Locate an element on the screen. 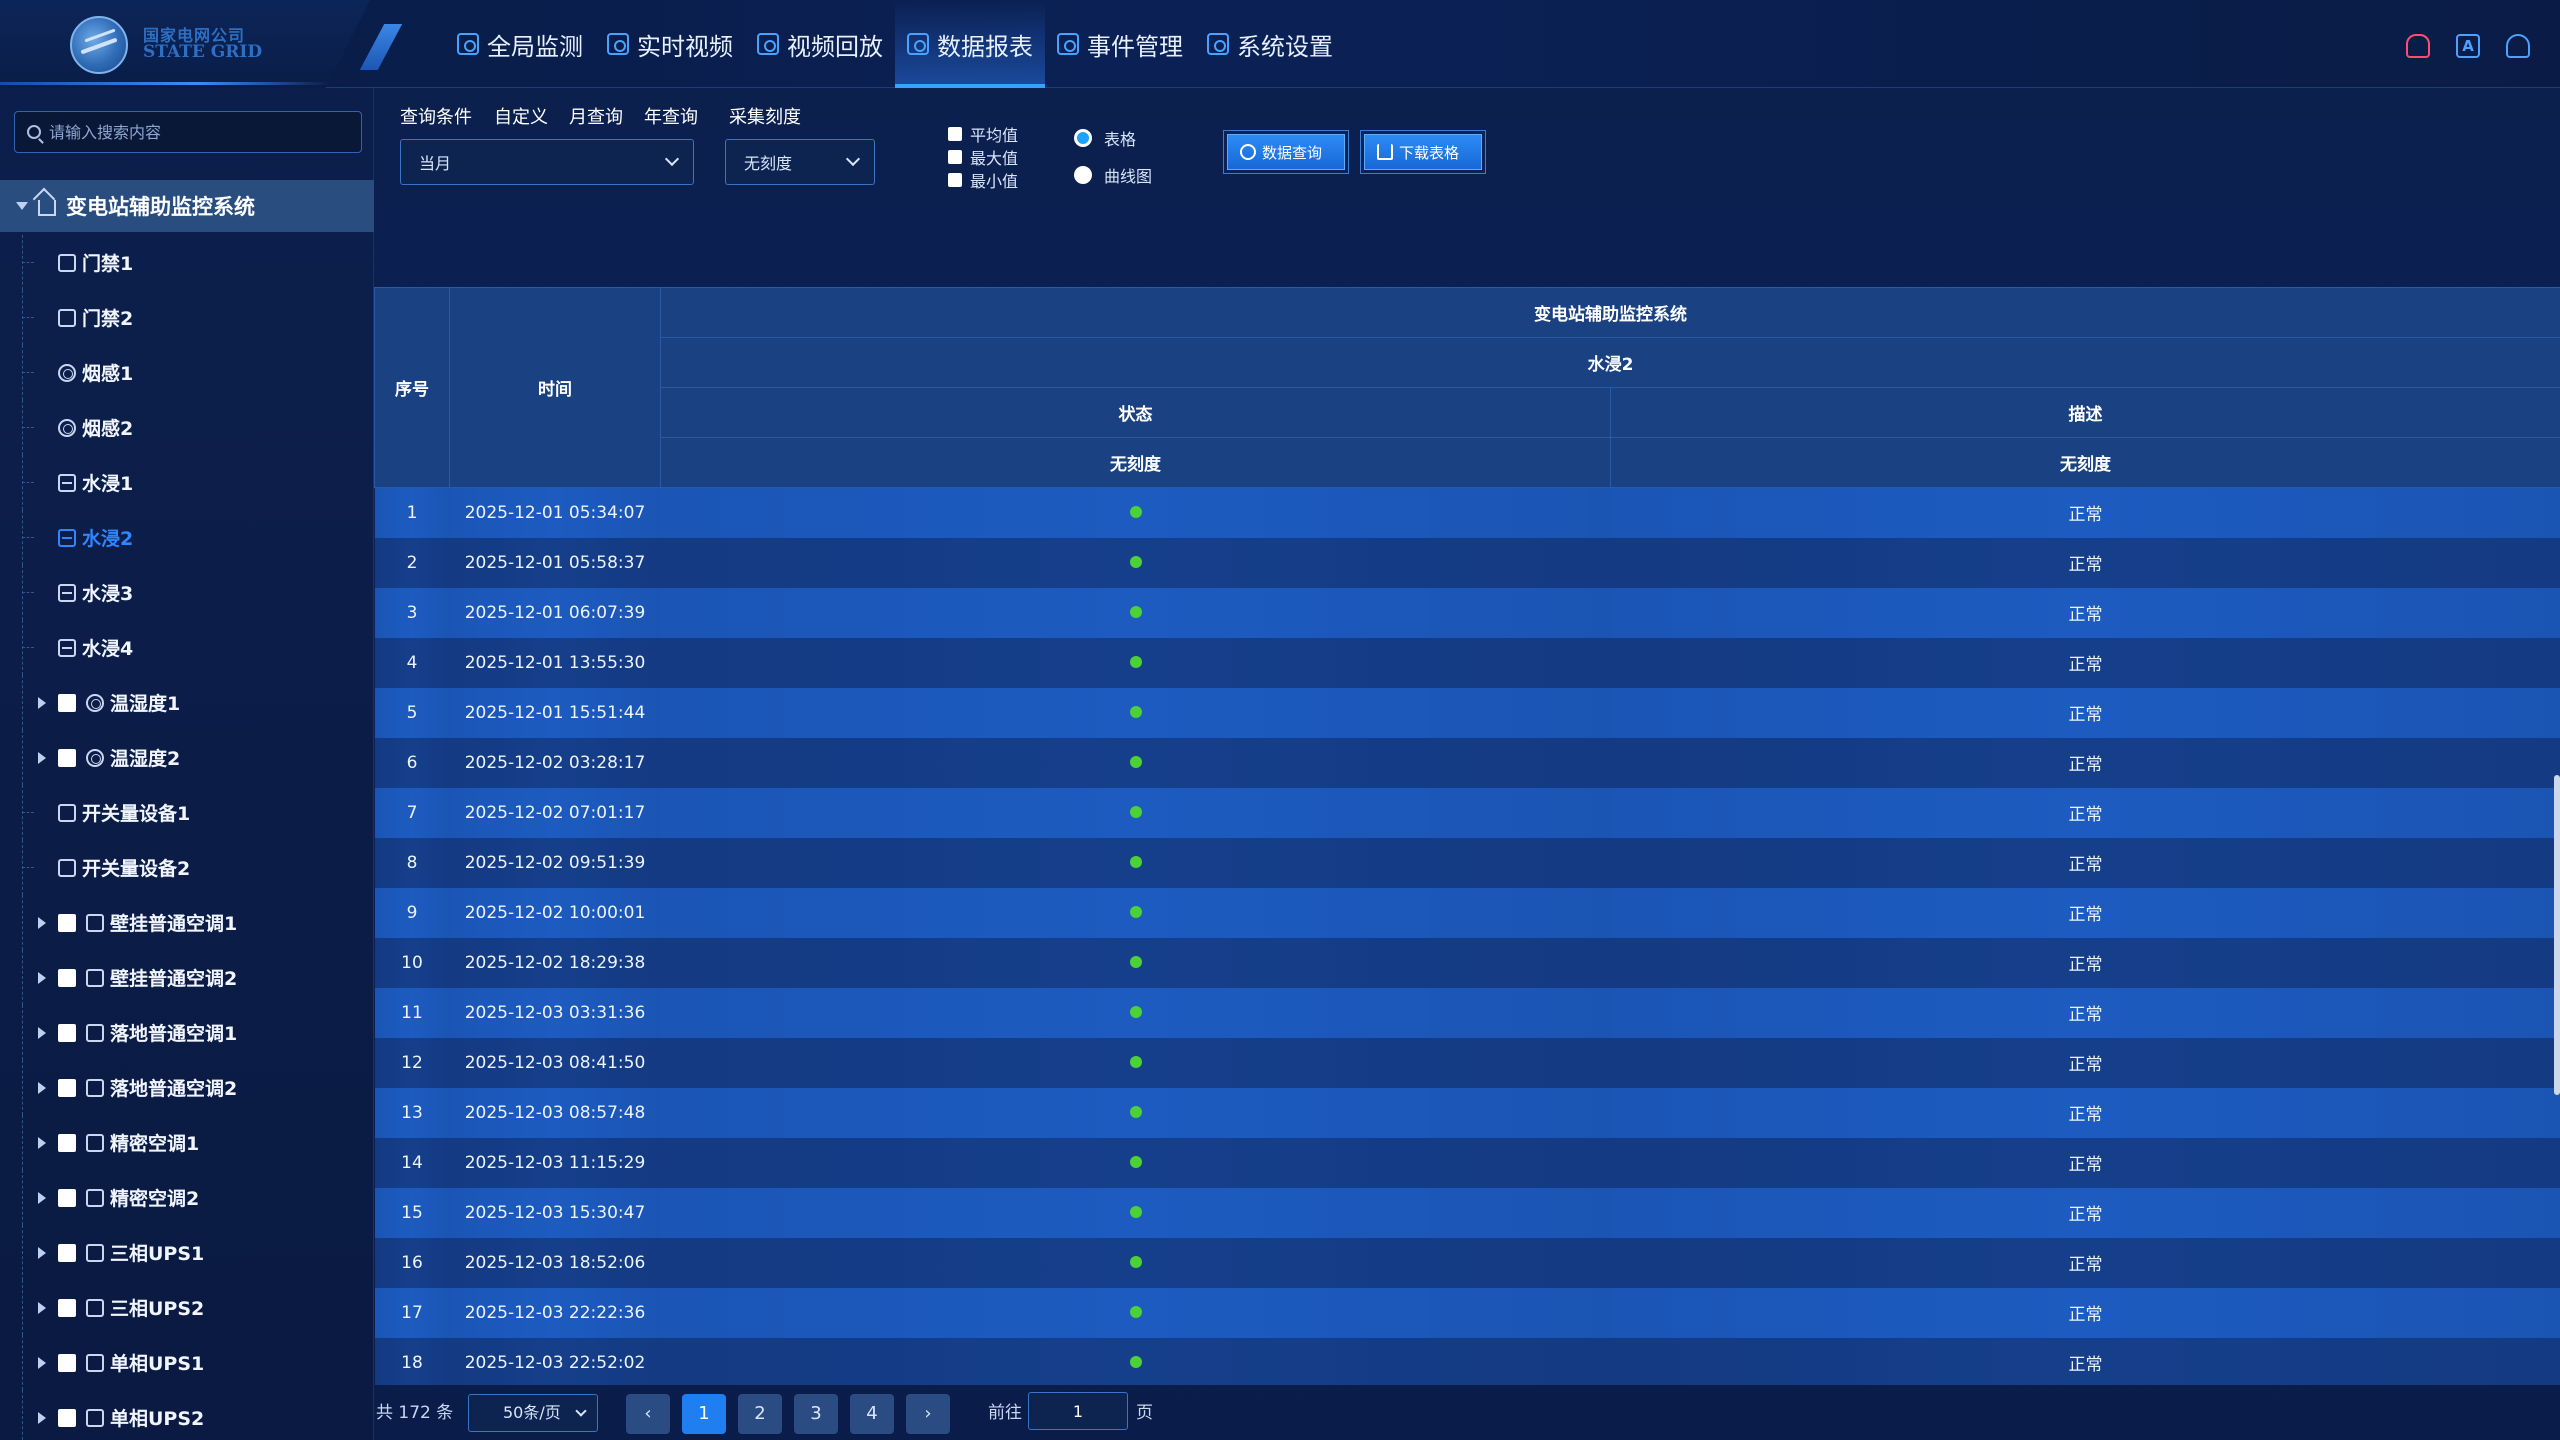 The image size is (2560, 1440). col-time-header: 时间 is located at coordinates (555, 387).